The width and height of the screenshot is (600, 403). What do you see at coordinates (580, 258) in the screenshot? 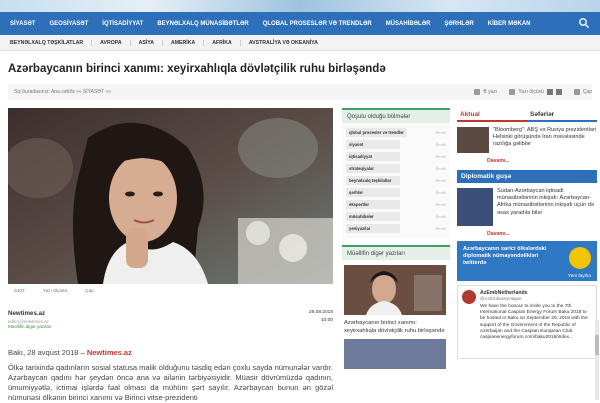
I see `share-icon` at bounding box center [580, 258].